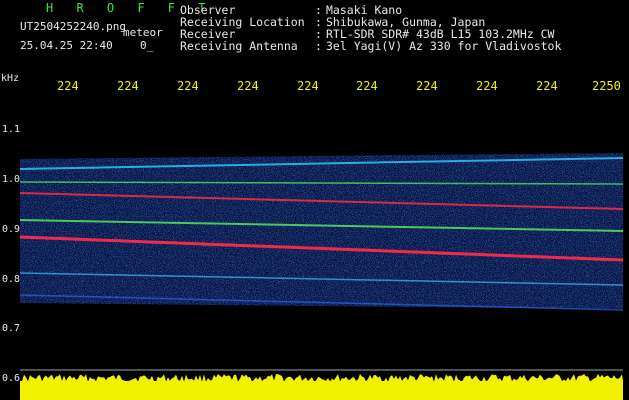 This screenshot has height=400, width=629. I want to click on y-tick-label: 1.0, so click(11, 179).